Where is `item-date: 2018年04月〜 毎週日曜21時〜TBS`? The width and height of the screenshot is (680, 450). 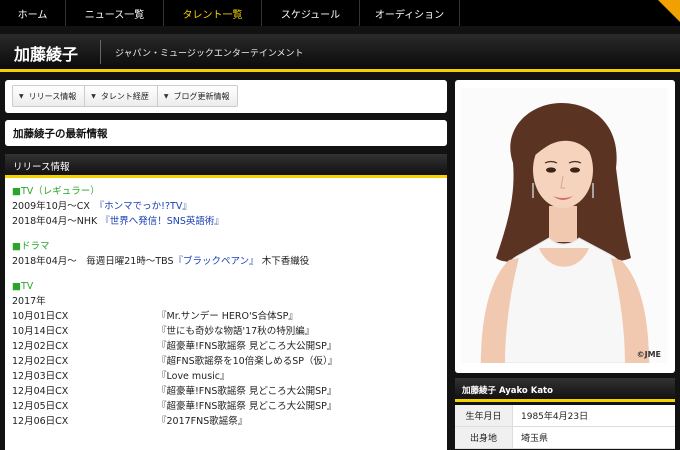 item-date: 2018年04月〜 毎週日曜21時〜TBS is located at coordinates (93, 261).